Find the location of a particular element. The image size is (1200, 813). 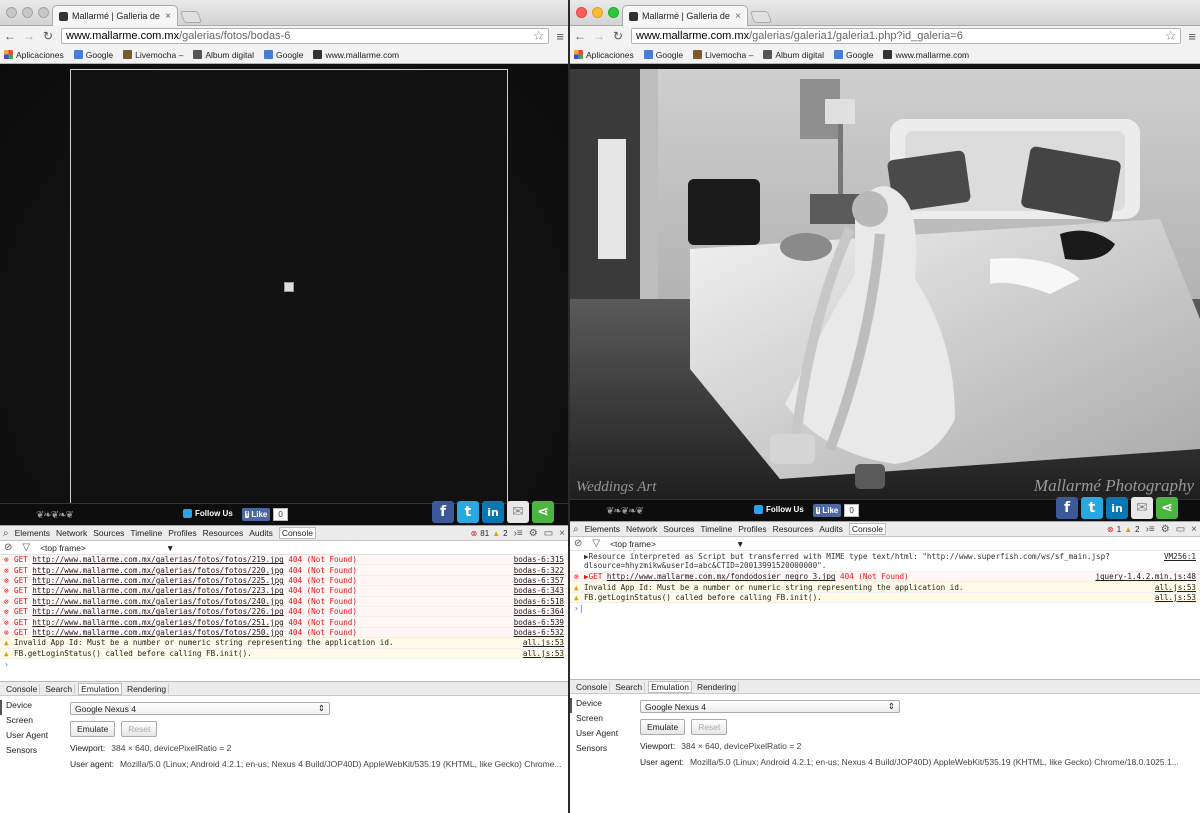

log-source-link: bodas-6:539 is located at coordinates (539, 622).